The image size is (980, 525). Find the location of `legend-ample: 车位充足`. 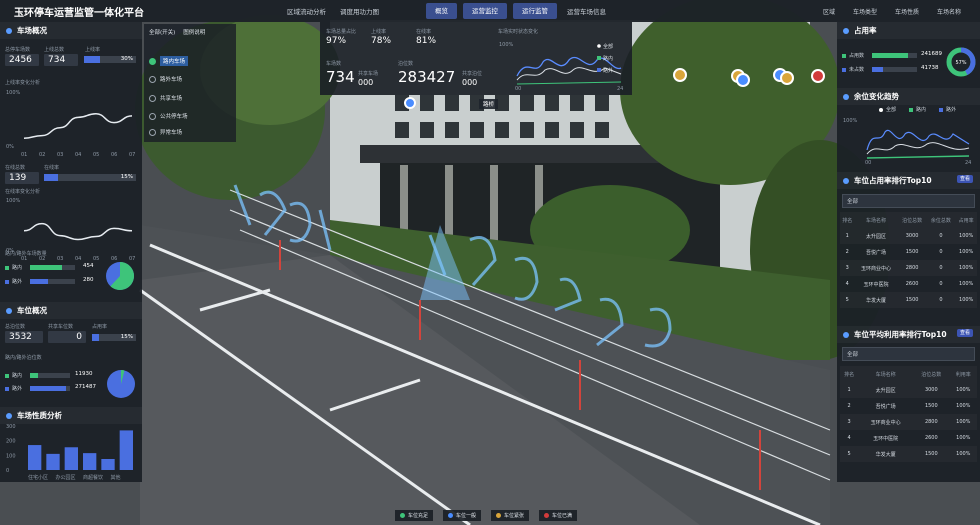

legend-ample: 车位充足 is located at coordinates (414, 515).